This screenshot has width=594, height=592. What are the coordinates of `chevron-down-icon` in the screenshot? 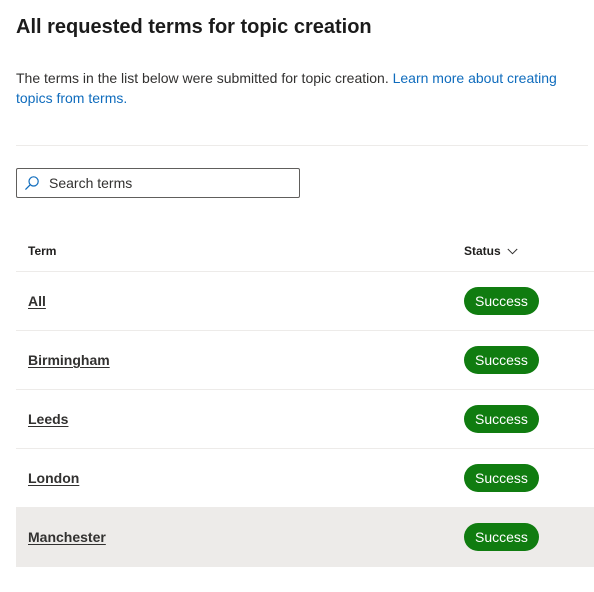 It's located at (512, 251).